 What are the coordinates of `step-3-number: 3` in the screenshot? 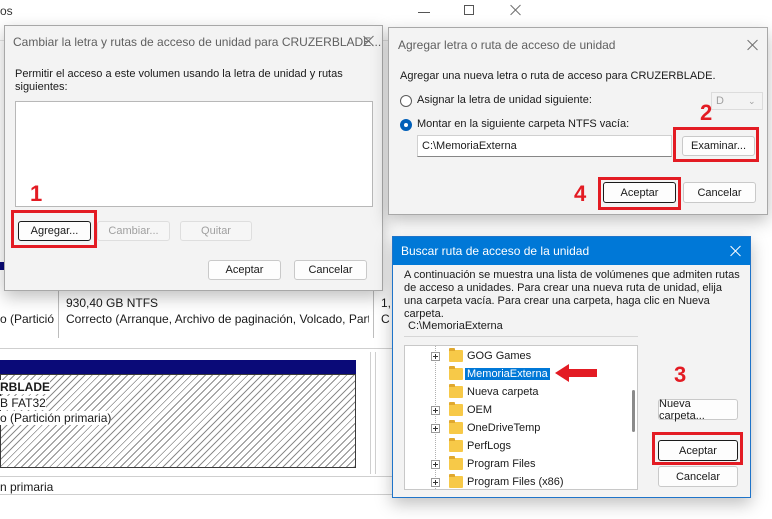 It's located at (680, 374).